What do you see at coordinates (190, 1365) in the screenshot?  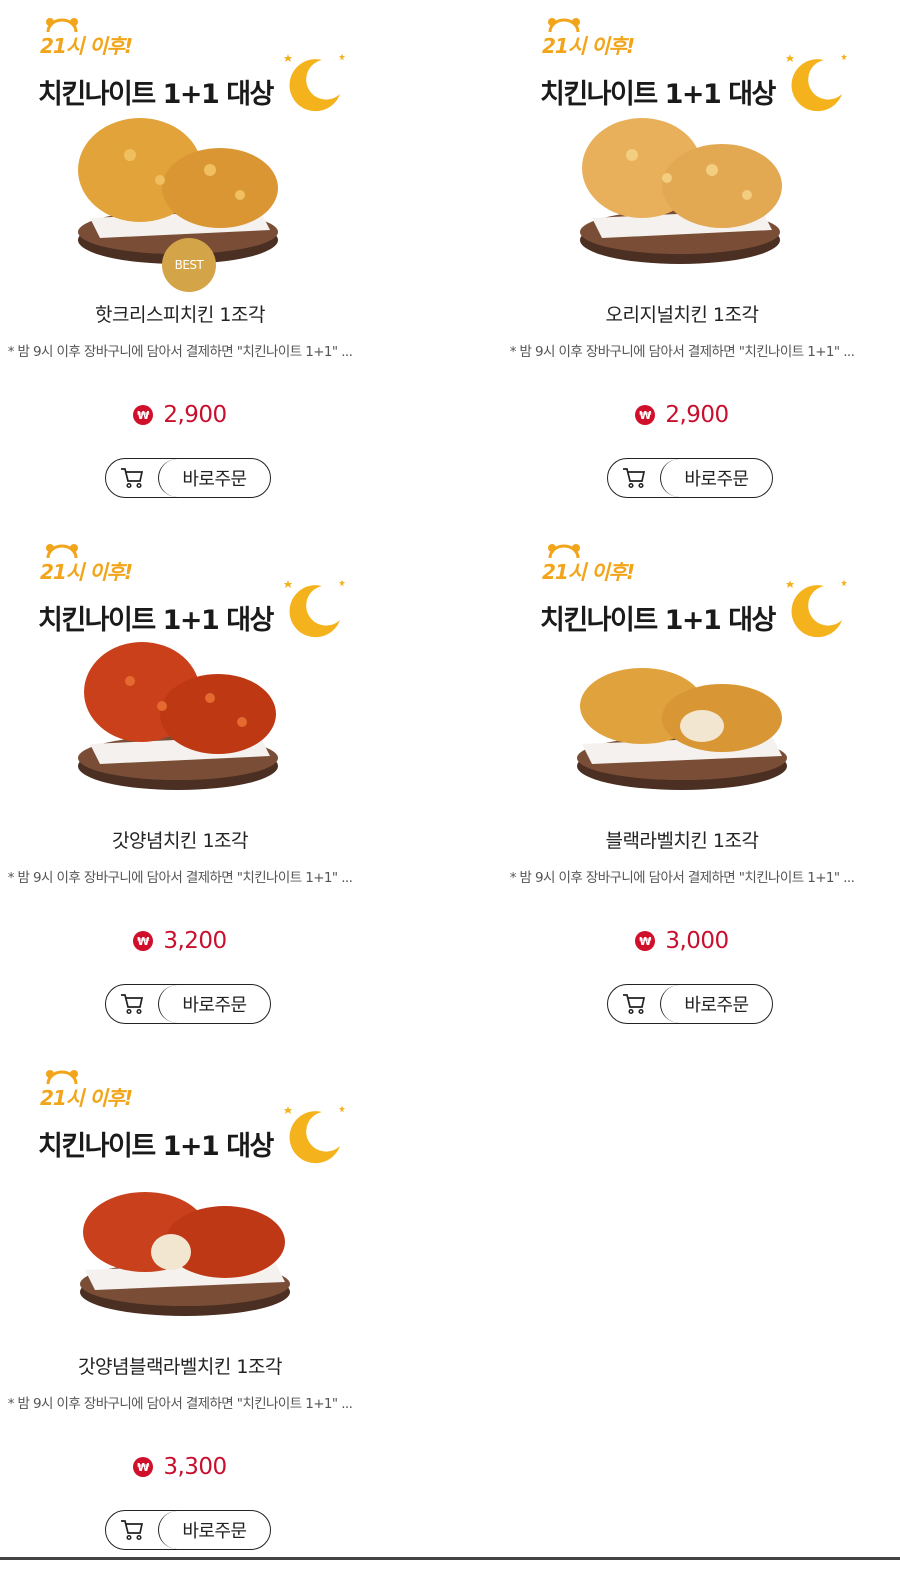 I see `product-name: 갓양념블랙라벨치킨 1조각` at bounding box center [190, 1365].